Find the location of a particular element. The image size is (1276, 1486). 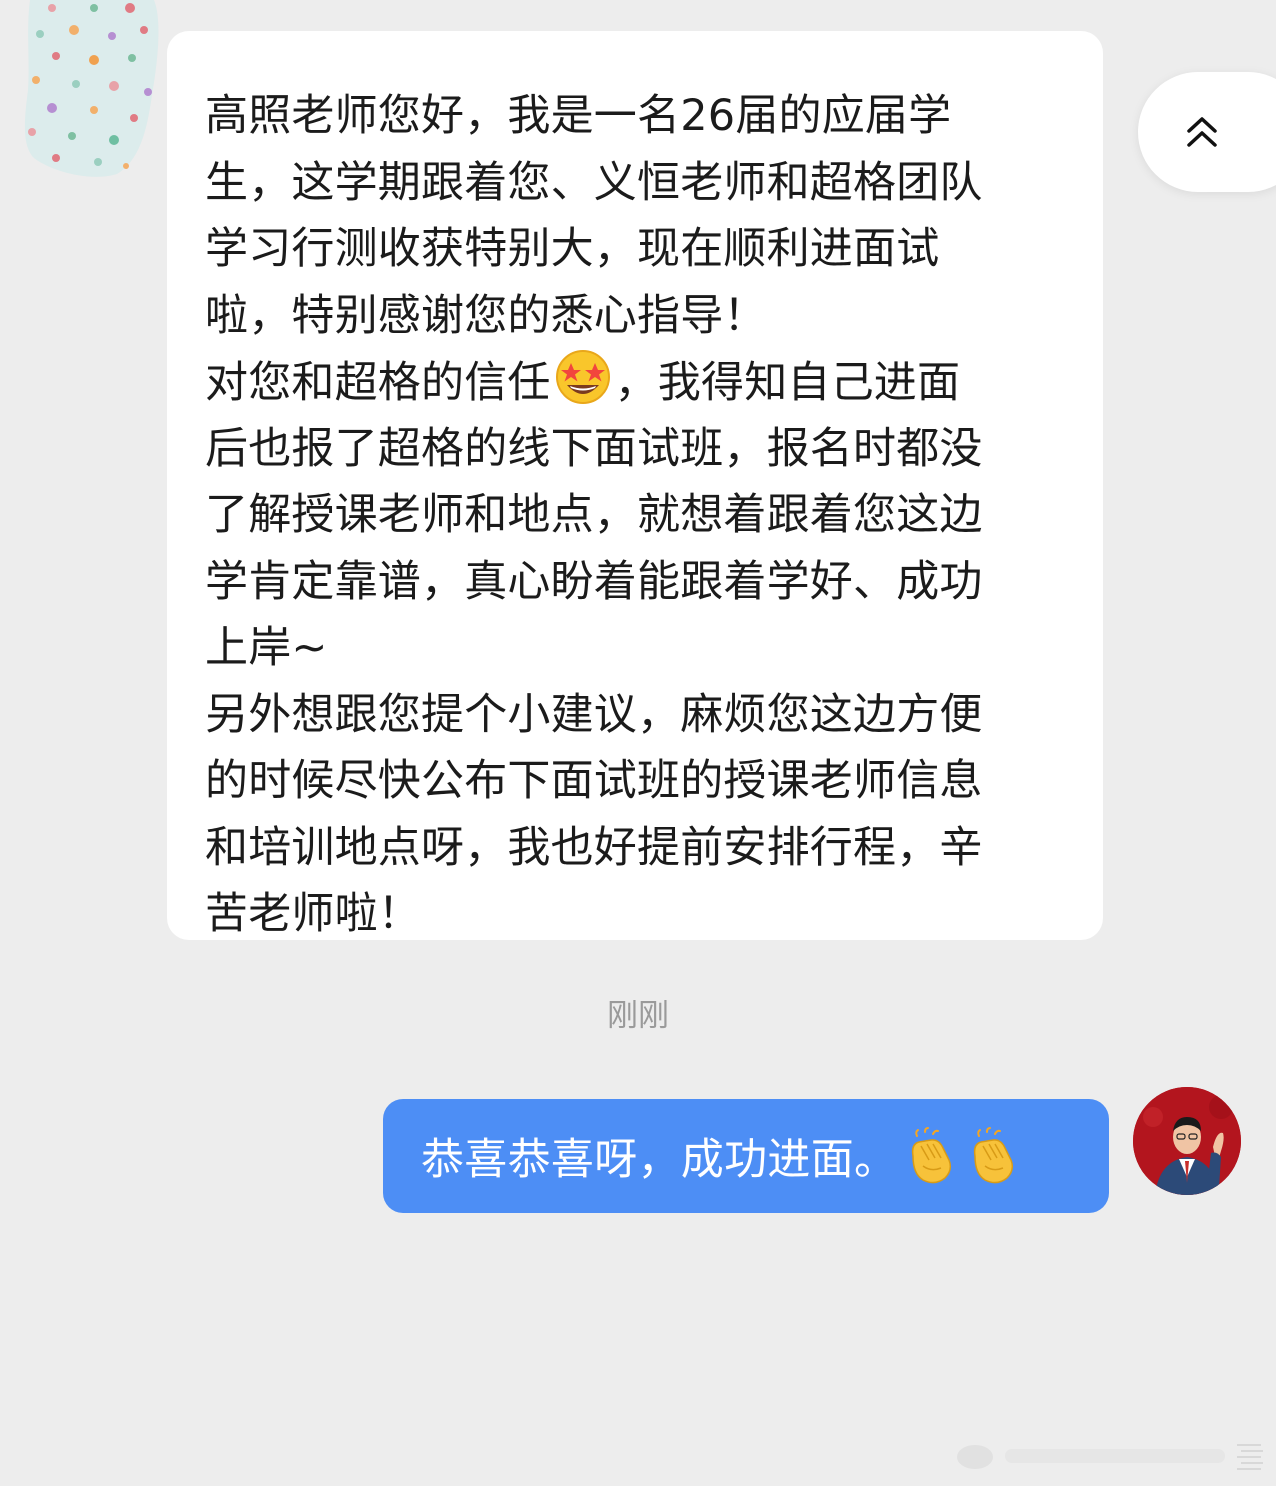

message-line: 啦，特别感谢您的悉心指导！ is located at coordinates (486, 315).